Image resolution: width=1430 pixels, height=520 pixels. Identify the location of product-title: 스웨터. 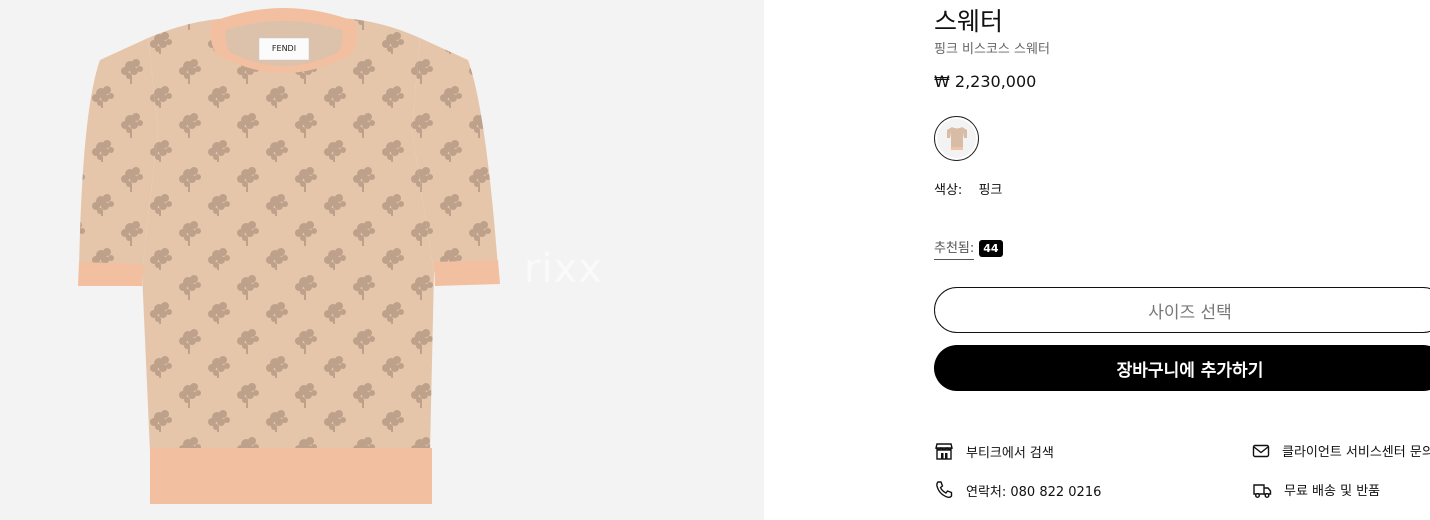
(969, 21).